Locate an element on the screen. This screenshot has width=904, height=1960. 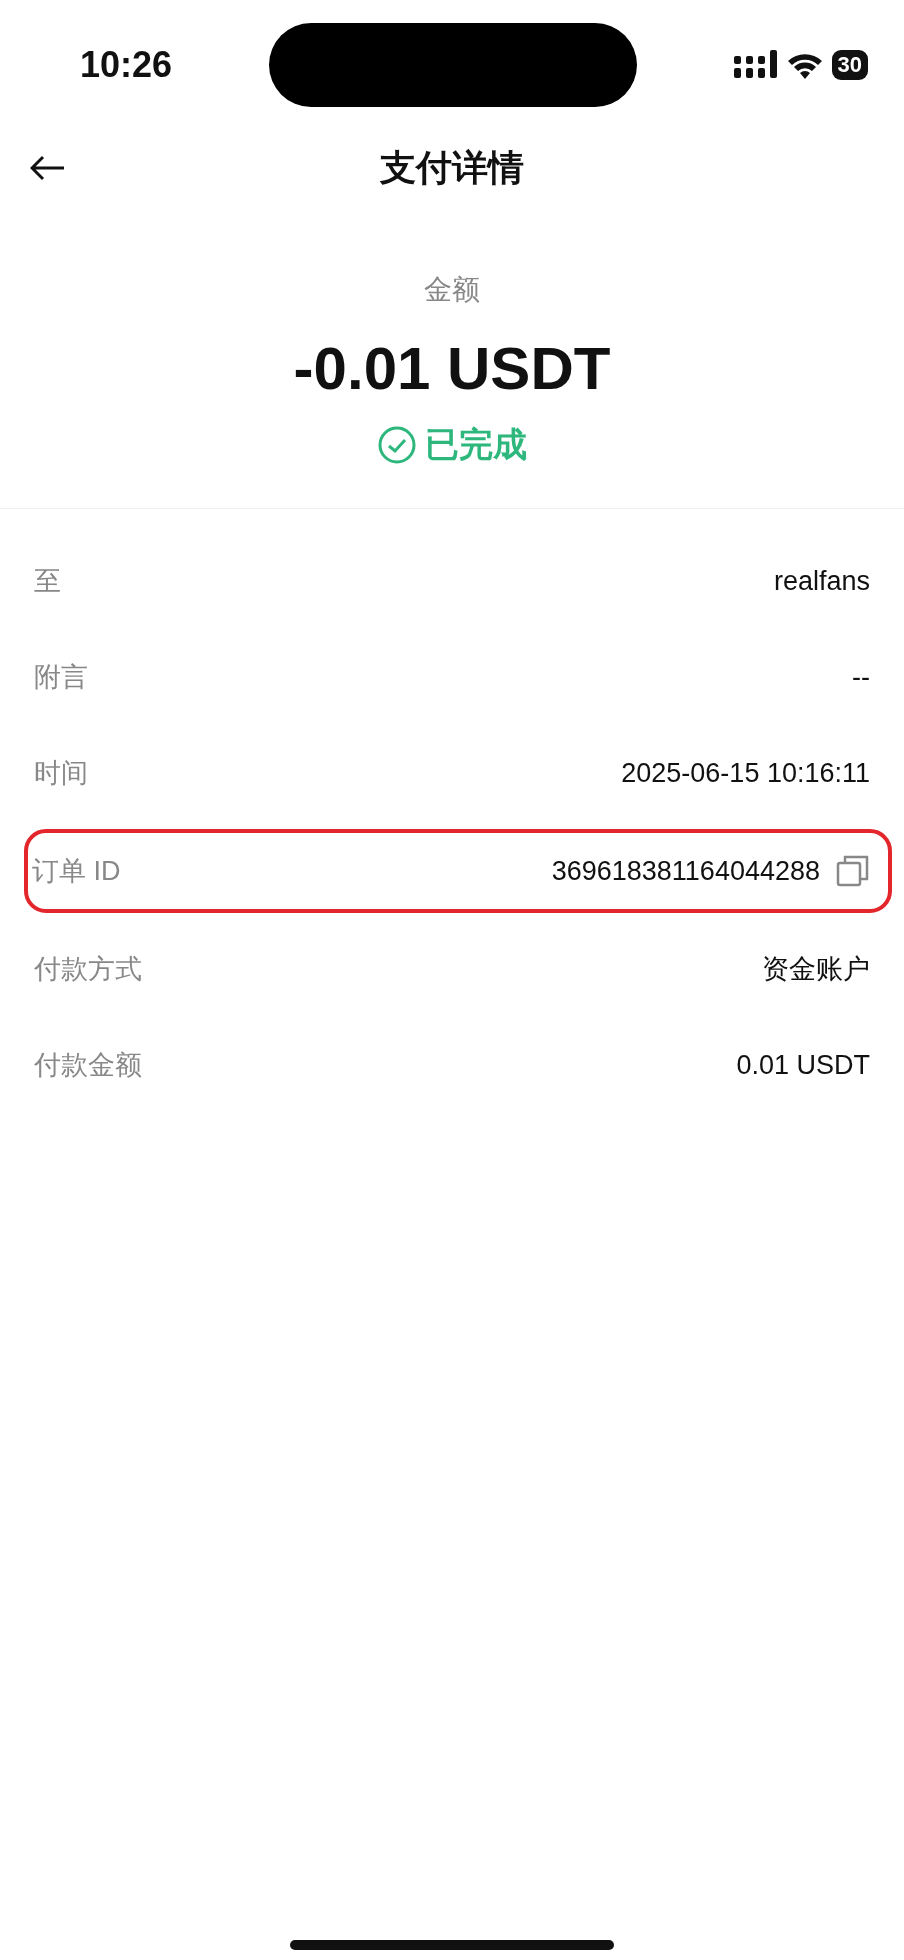
detail-label: 订单 ID is located at coordinates (76, 871).